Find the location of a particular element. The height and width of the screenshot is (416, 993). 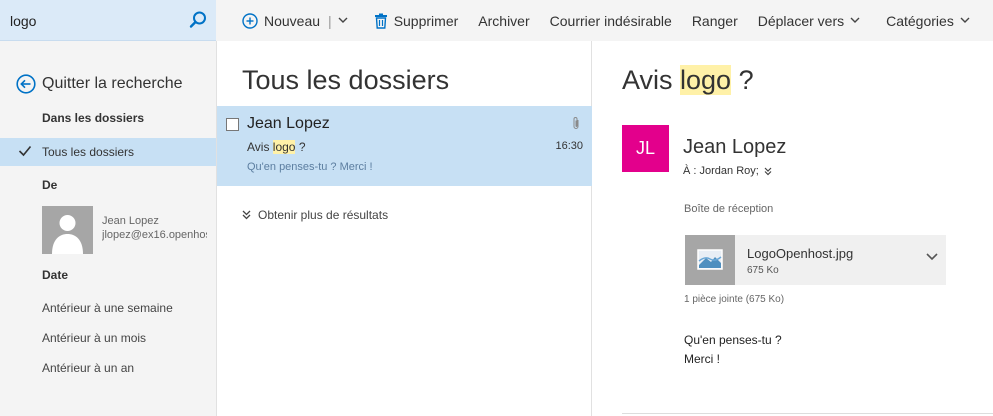

delete-label: Supprimer is located at coordinates (426, 20).